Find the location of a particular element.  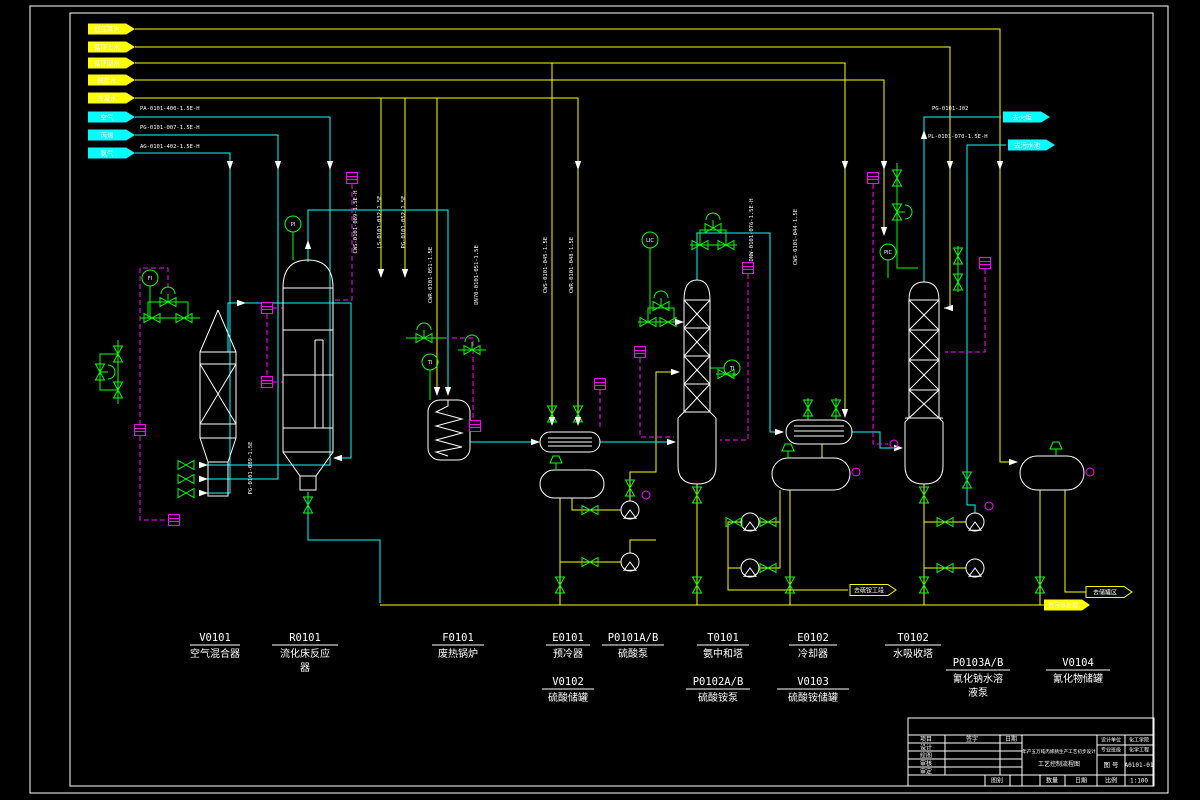

pipe-code-label: PG-0101-007-1.5E-H is located at coordinates (170, 128).